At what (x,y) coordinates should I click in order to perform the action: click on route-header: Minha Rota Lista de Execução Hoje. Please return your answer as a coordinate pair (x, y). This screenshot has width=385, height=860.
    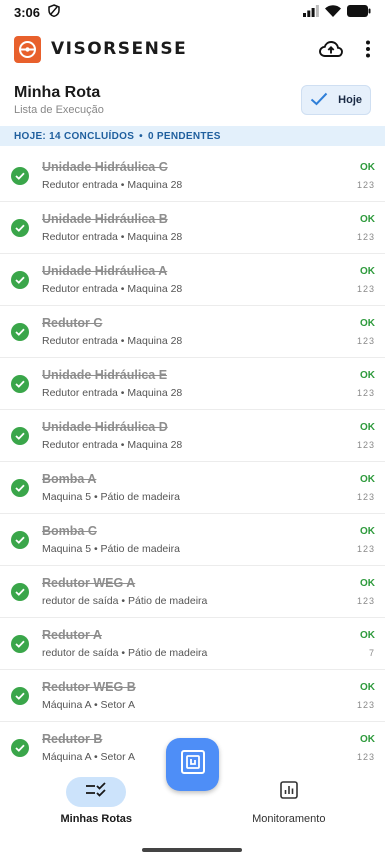
    Looking at the image, I should click on (192, 97).